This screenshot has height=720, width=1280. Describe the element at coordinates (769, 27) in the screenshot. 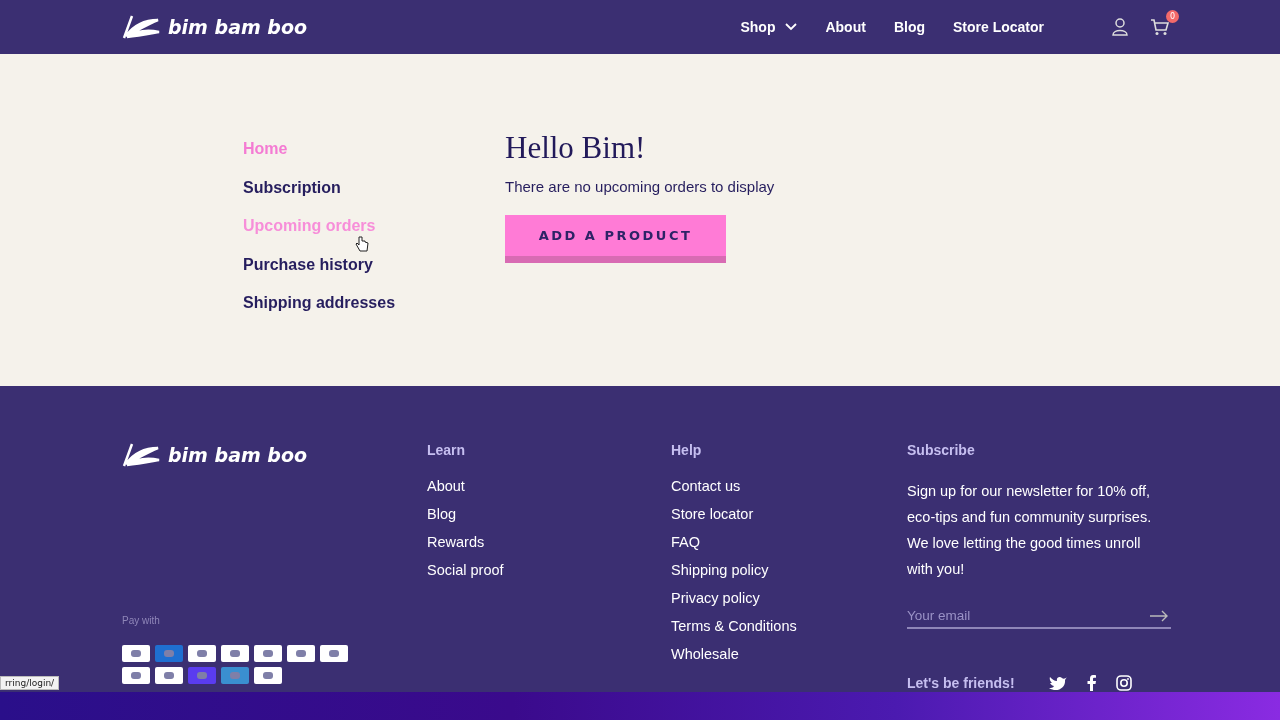

I see `nav-link: Shop` at that location.